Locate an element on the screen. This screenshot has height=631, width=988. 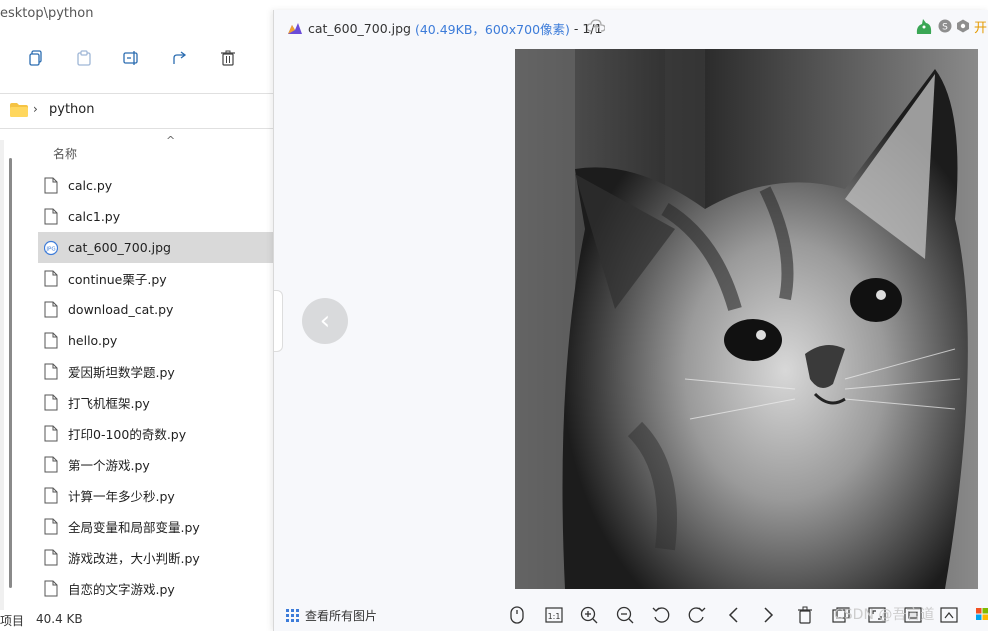
sort-ascending-icon: ^ is located at coordinates (171, 140).